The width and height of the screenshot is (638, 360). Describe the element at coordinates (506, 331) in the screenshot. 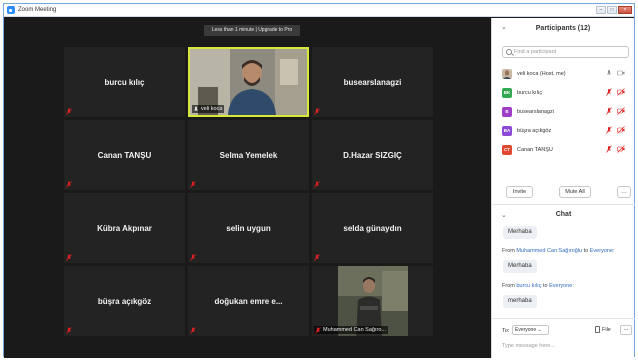

I see `to-label: To:` at that location.